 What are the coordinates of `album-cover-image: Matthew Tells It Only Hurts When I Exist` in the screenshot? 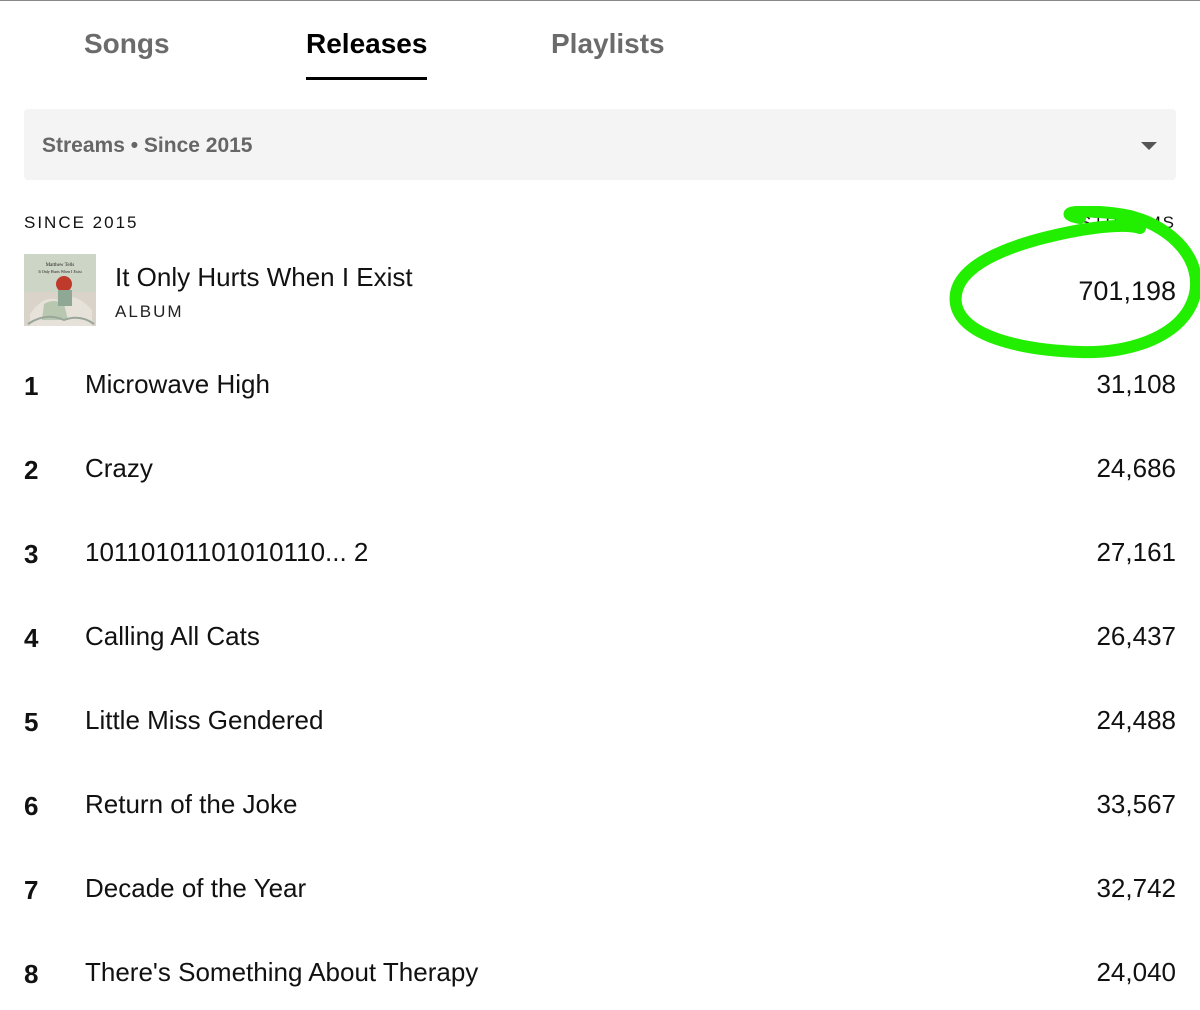 It's located at (60, 290).